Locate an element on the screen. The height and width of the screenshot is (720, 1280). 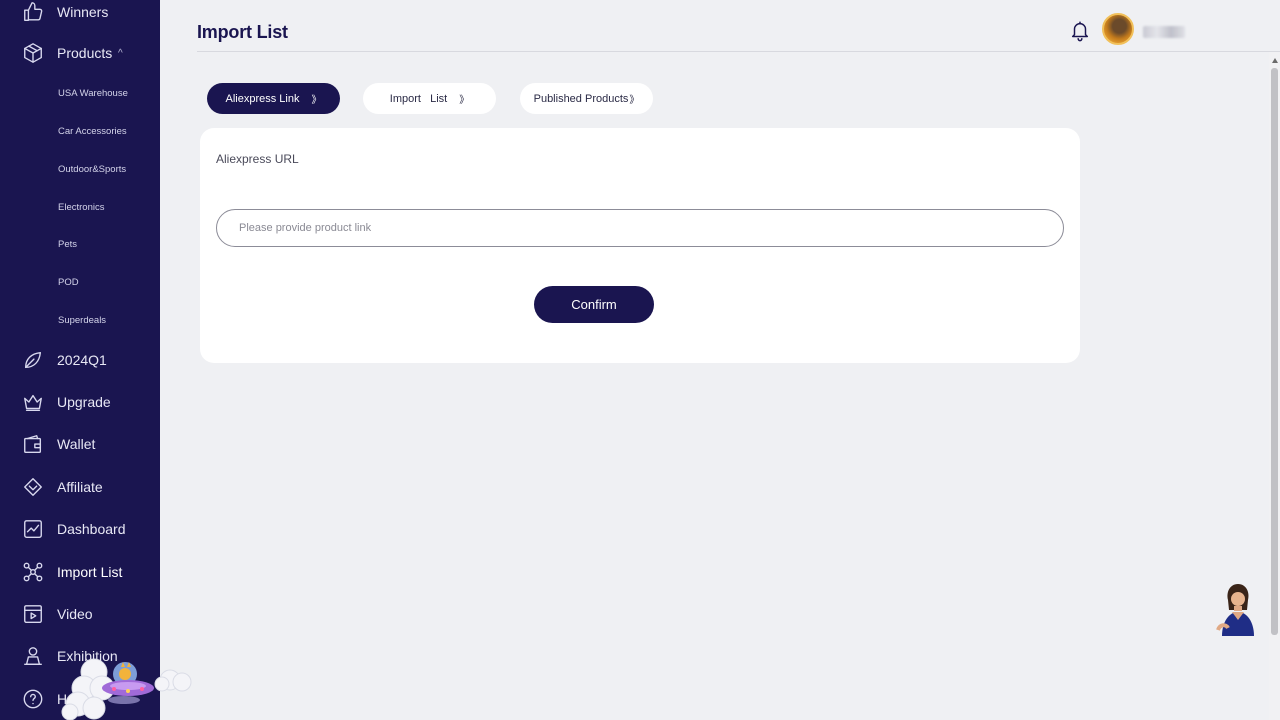
sidebar-item-label: Affiliate is located at coordinates (80, 487).